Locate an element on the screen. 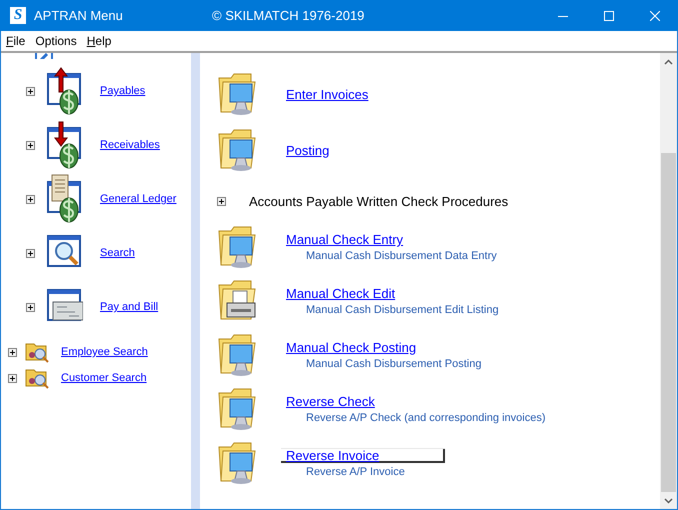 The image size is (678, 510). sidebar-link: Customer Search is located at coordinates (104, 378).